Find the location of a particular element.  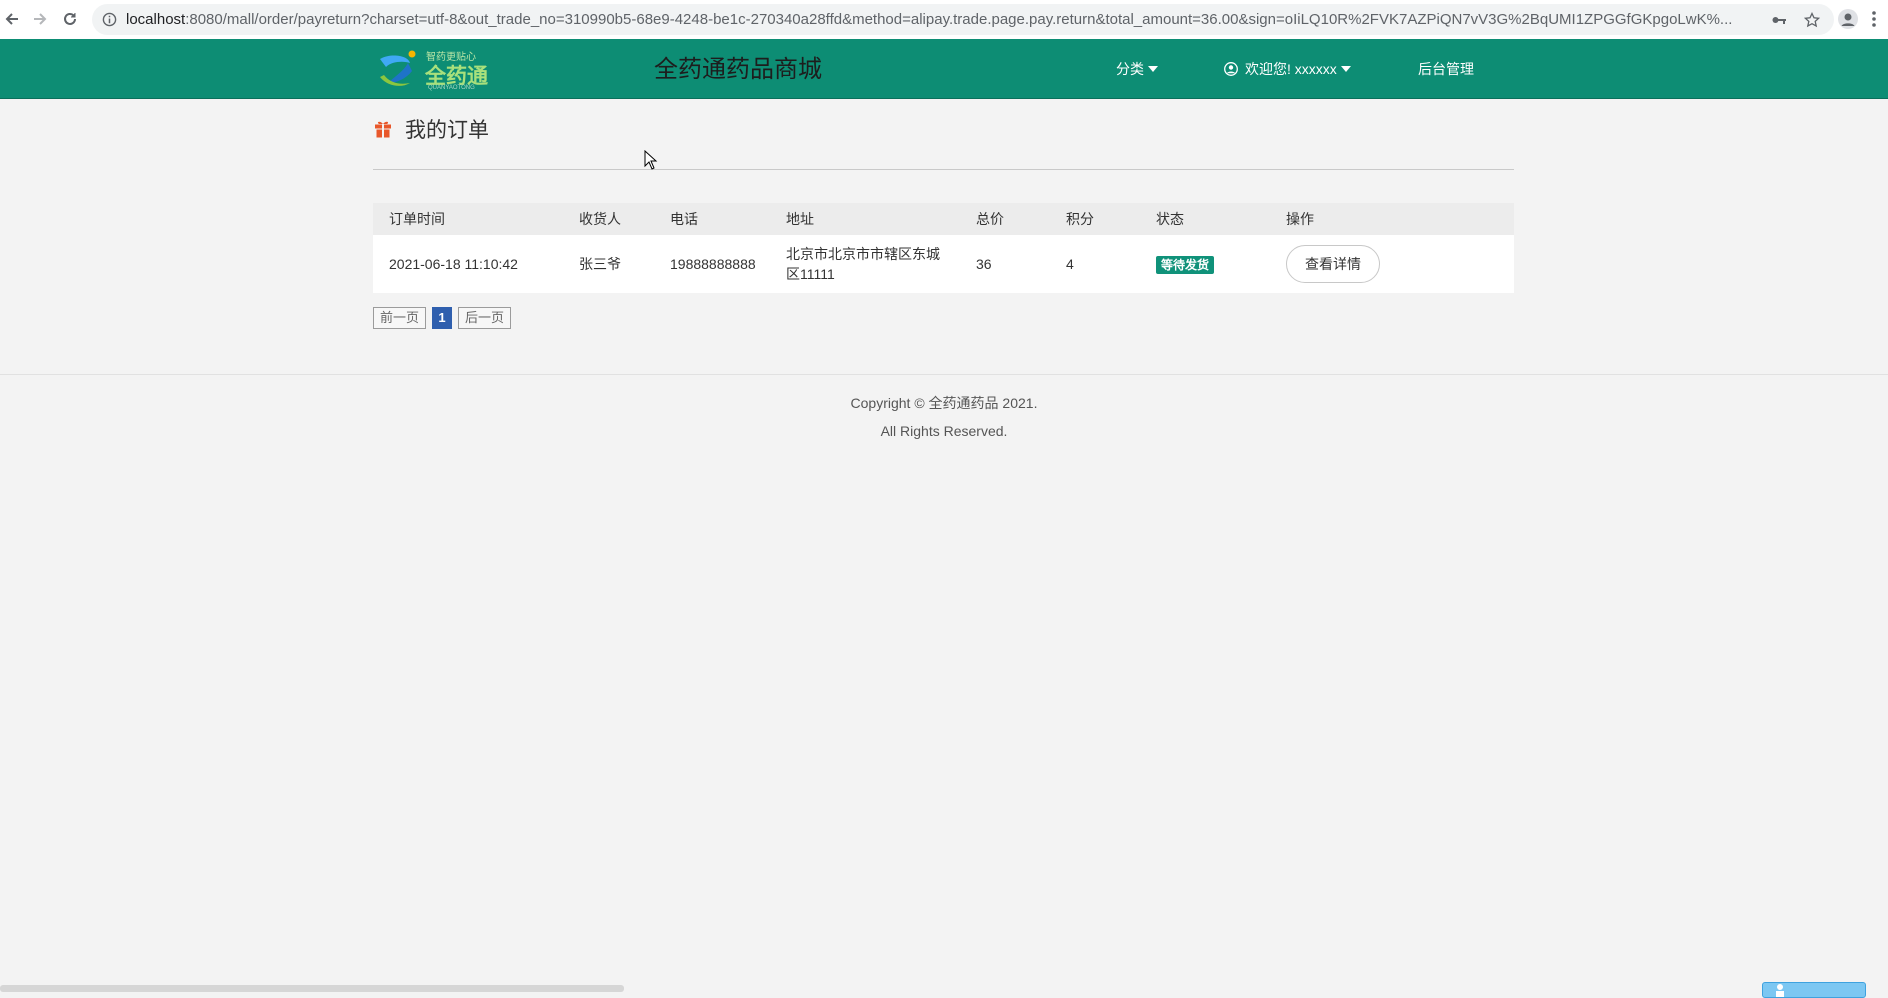

status-badge: 等待发货 is located at coordinates (1185, 265).